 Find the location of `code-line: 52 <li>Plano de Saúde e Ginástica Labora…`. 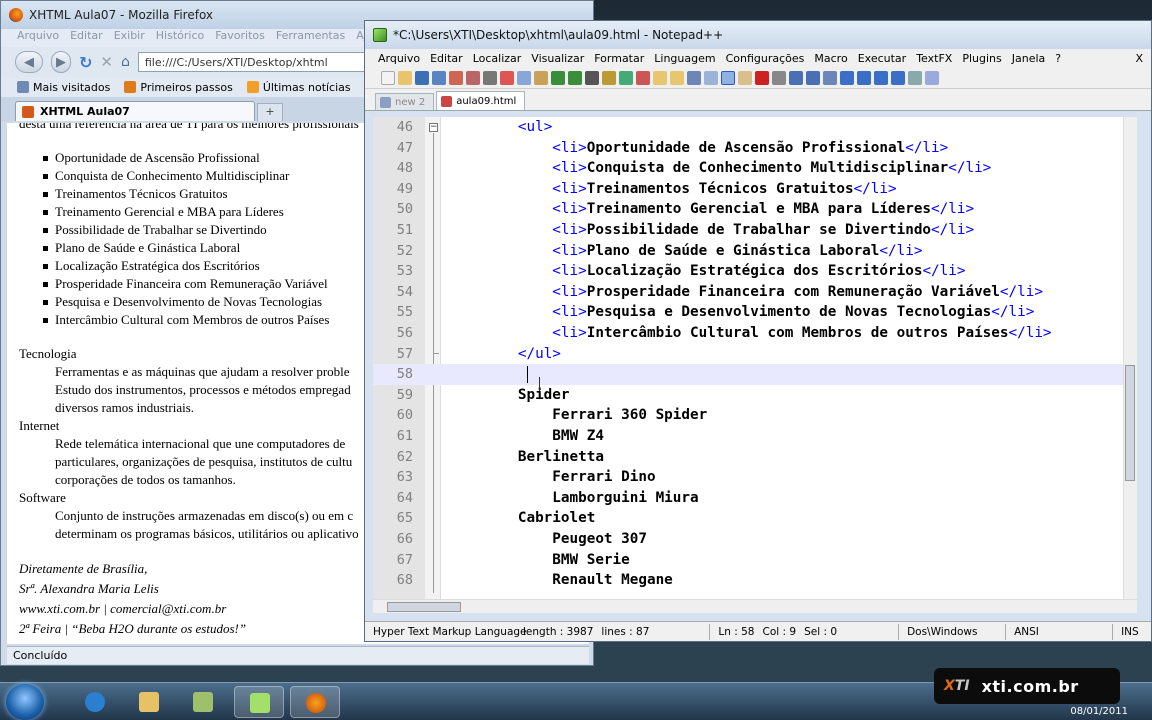

code-line: 52 <li>Plano de Saúde e Ginástica Labora… is located at coordinates (755, 251).